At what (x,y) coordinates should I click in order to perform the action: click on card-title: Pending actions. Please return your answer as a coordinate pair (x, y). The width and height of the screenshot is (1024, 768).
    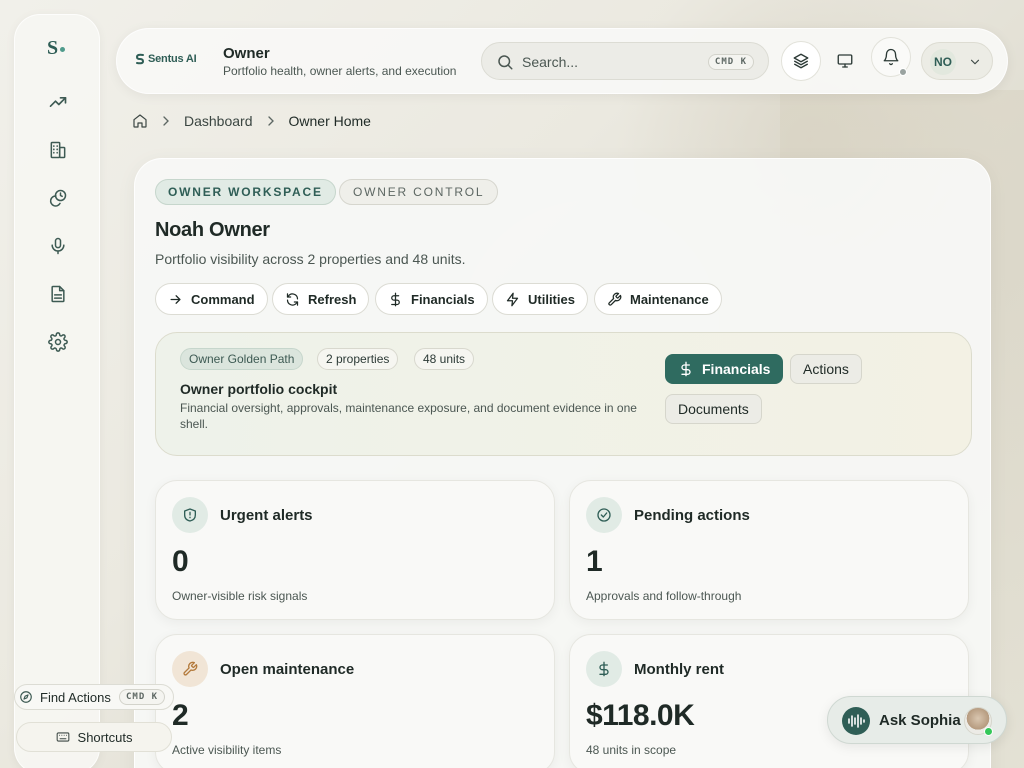
    Looking at the image, I should click on (692, 515).